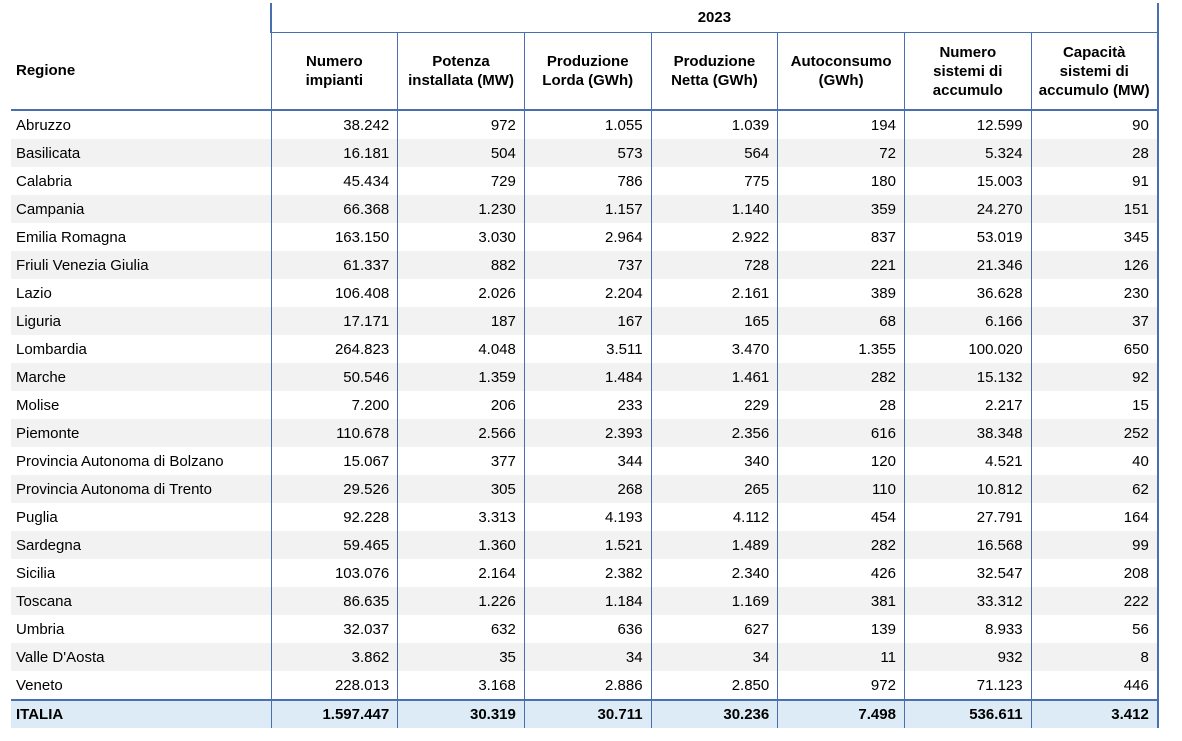  What do you see at coordinates (587, 461) in the screenshot?
I see `value-cell: 344` at bounding box center [587, 461].